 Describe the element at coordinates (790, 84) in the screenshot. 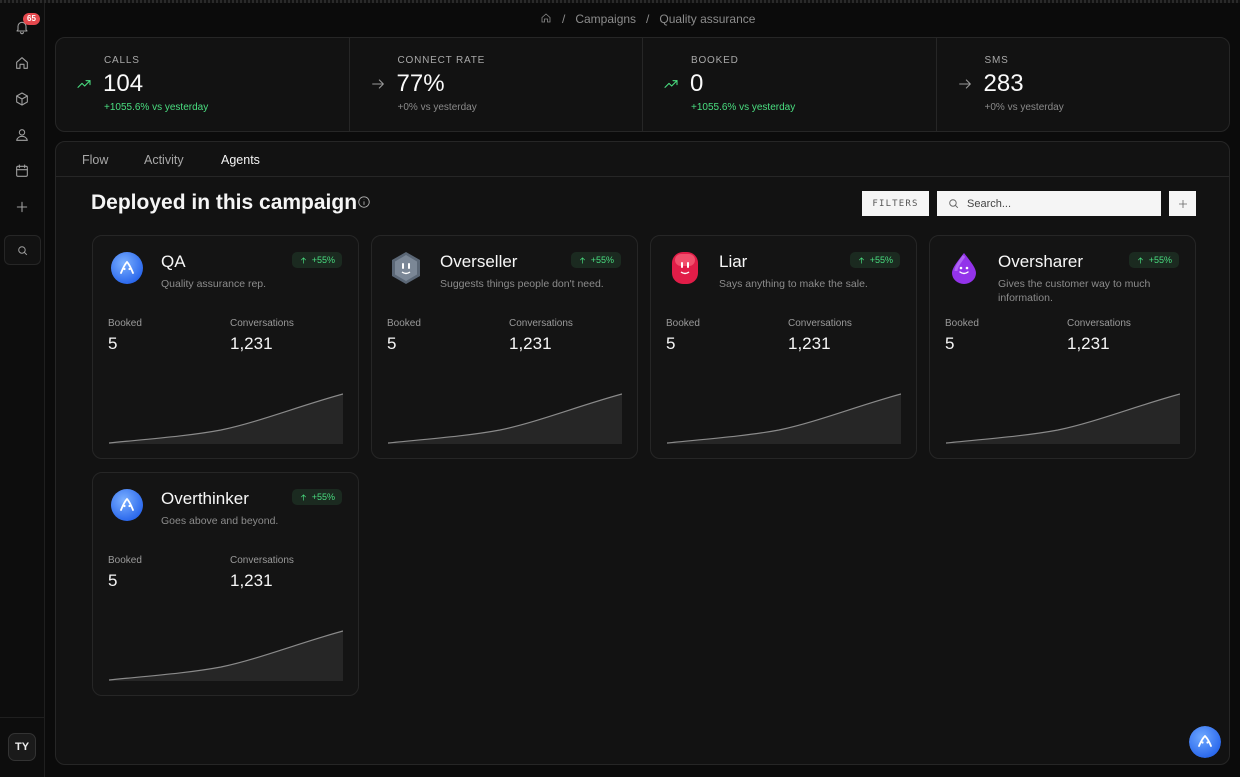

I see `stat-booked: BOOKED 0 +1055.6% vs yesterday` at that location.